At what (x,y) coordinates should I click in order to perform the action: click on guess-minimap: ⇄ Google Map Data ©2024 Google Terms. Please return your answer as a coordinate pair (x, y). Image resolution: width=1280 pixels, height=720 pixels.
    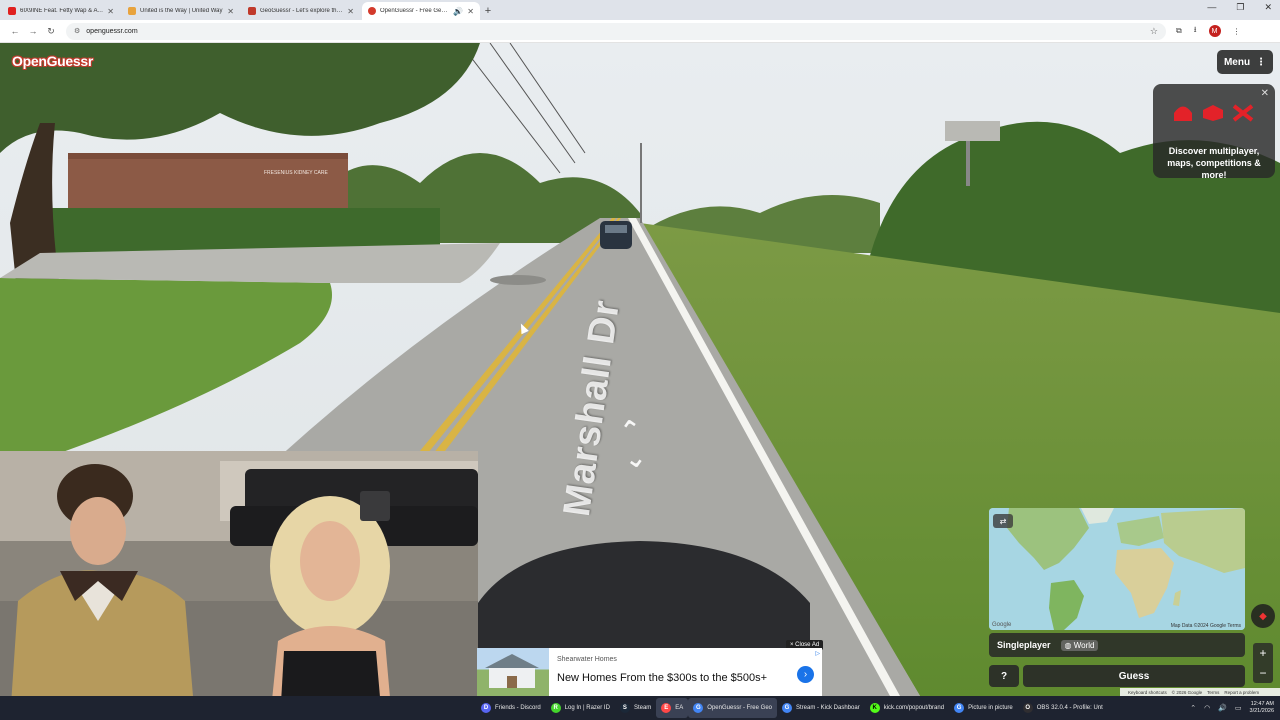
    Looking at the image, I should click on (1117, 569).